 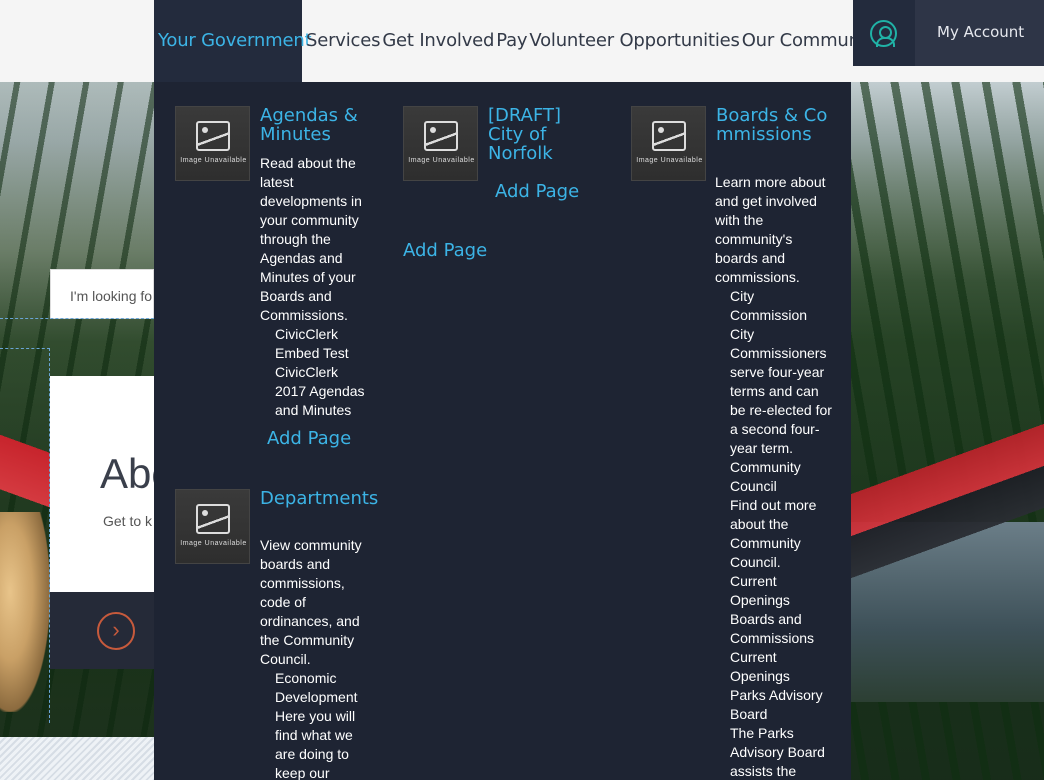 I want to click on civicclerk-embed-test-link: CivicClerk Embed Test, so click(x=324, y=344).